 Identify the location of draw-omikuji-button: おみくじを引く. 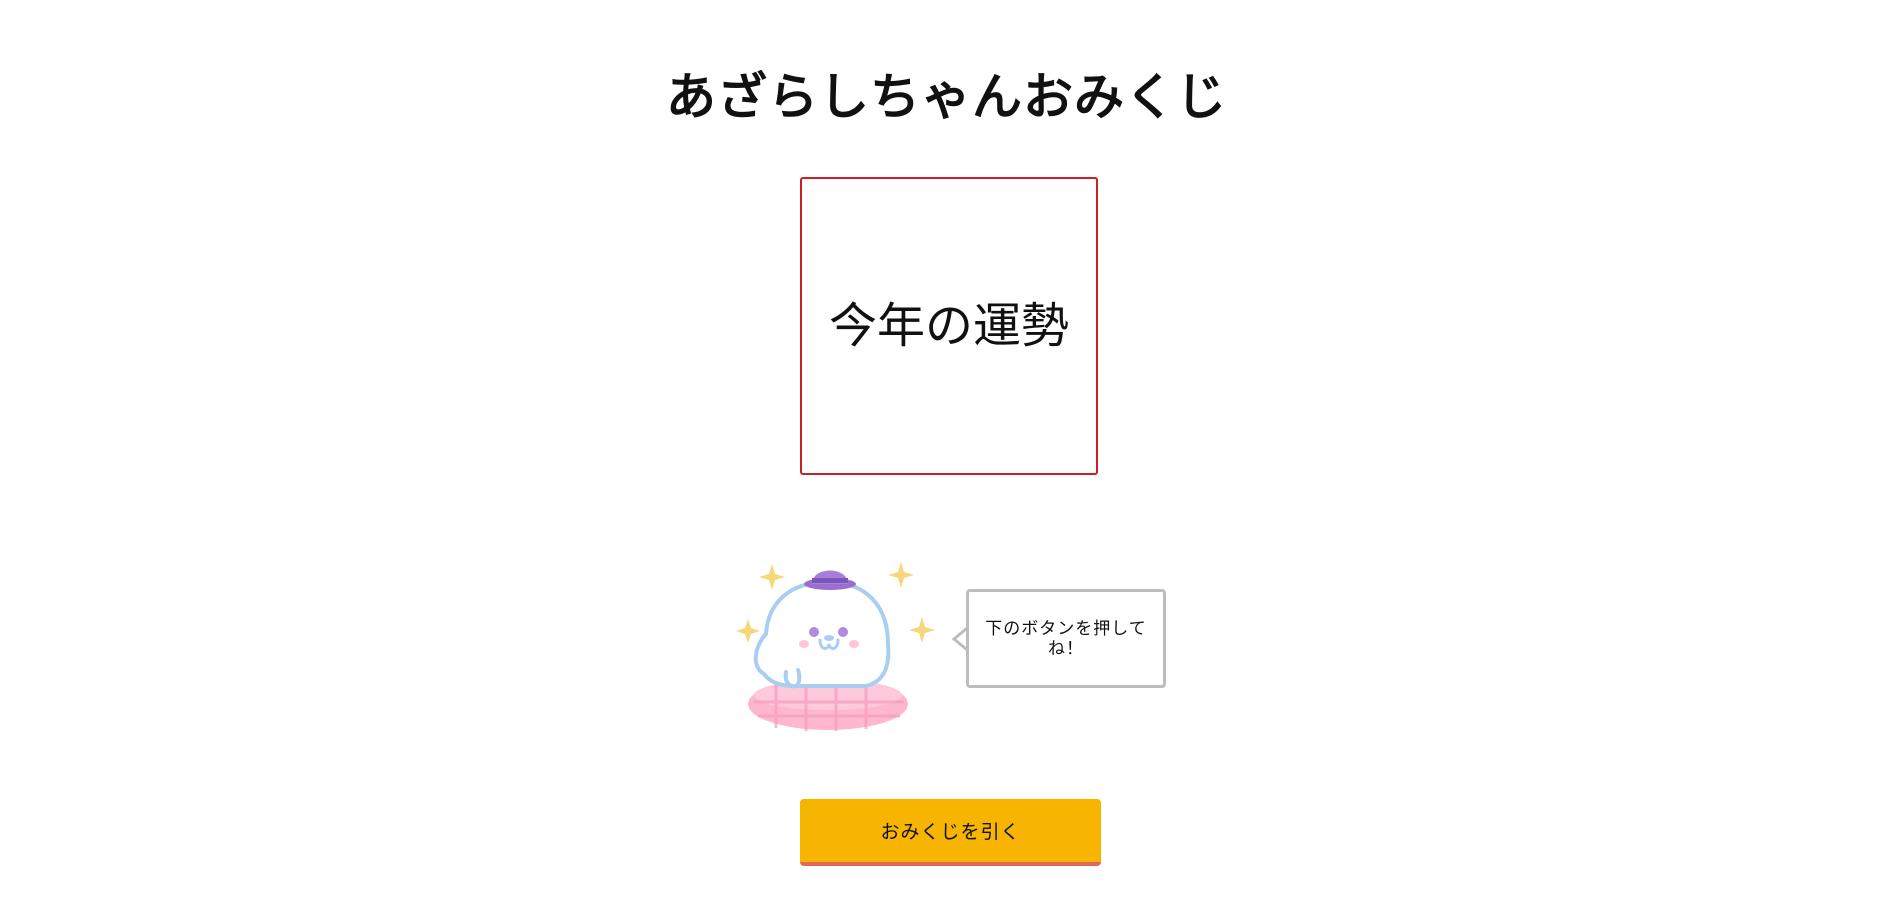
(950, 832).